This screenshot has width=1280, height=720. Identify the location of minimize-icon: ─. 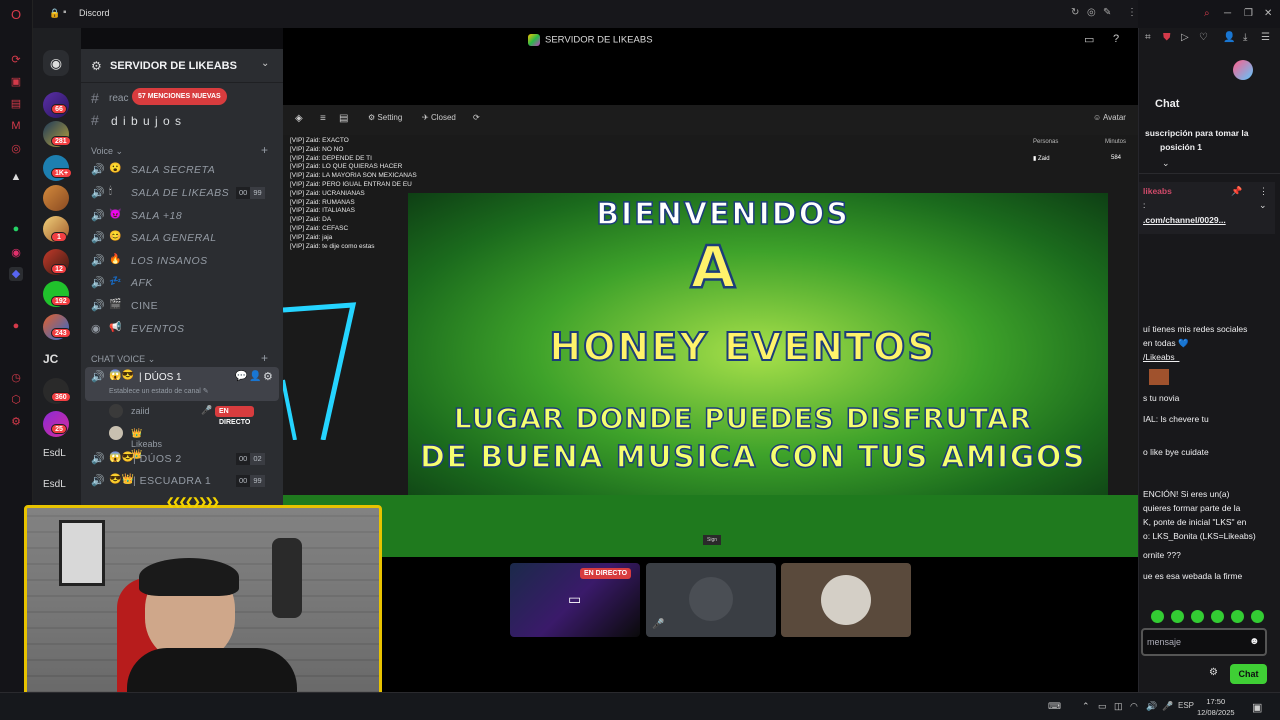
(1227, 13).